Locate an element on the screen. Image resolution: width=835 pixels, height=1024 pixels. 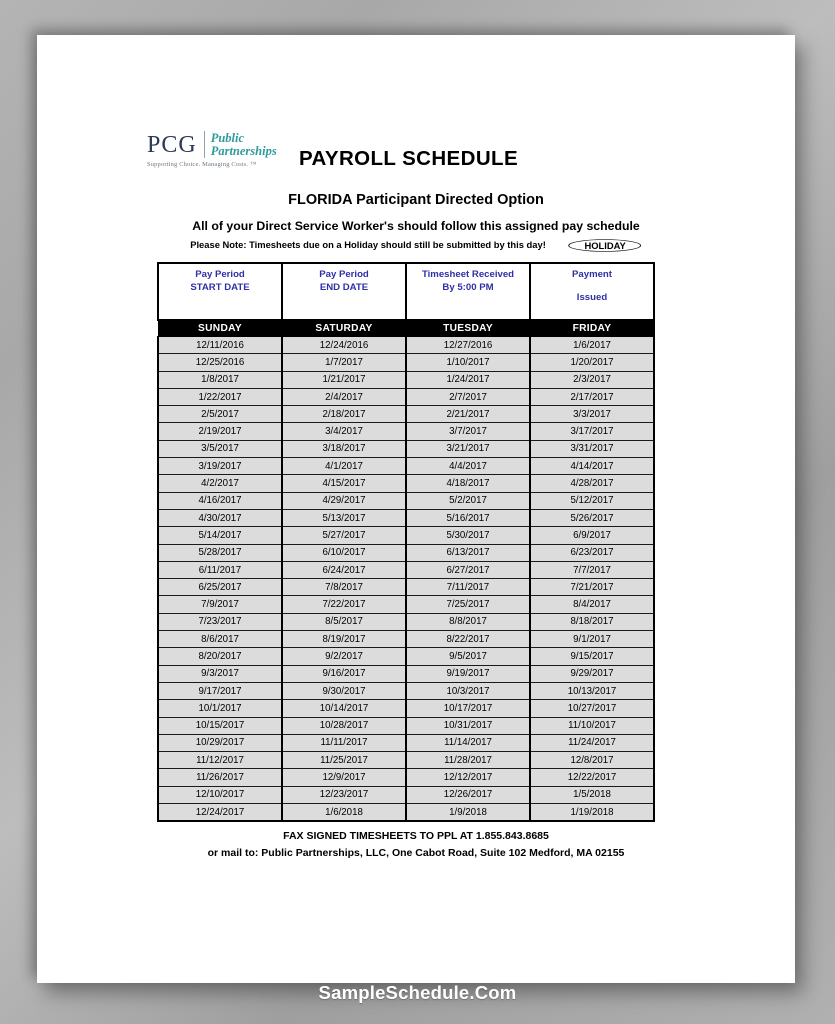
table-cell: 1/19/2018 is located at coordinates (592, 813).